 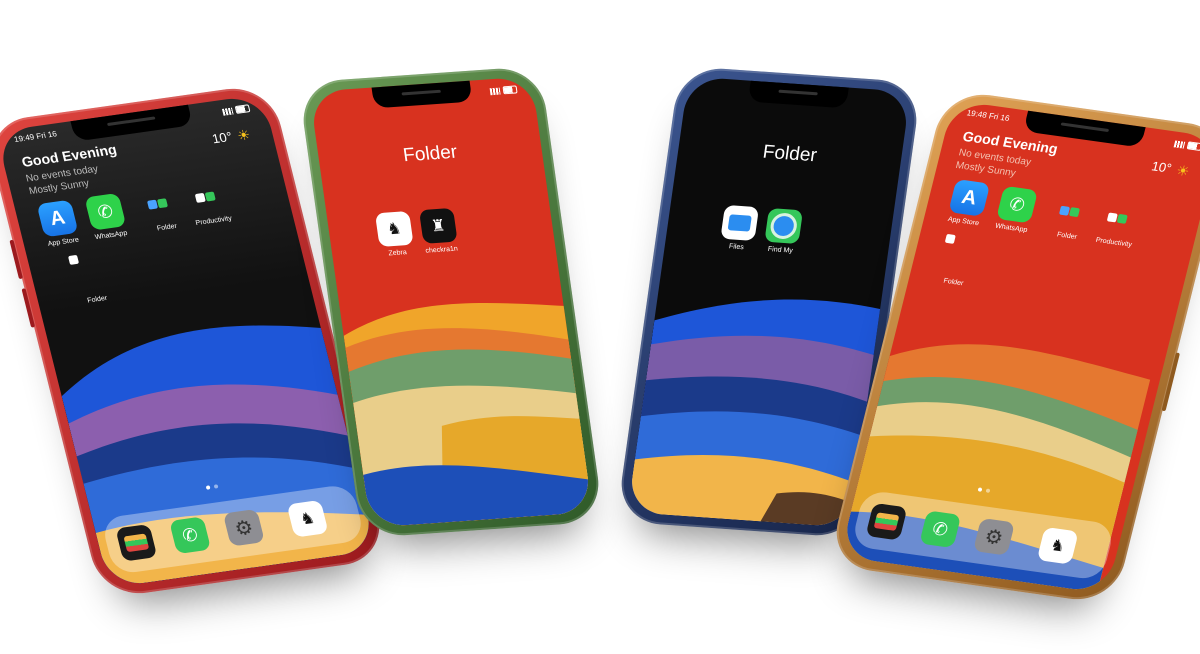 I want to click on folder-label: Folder, so click(x=953, y=282).